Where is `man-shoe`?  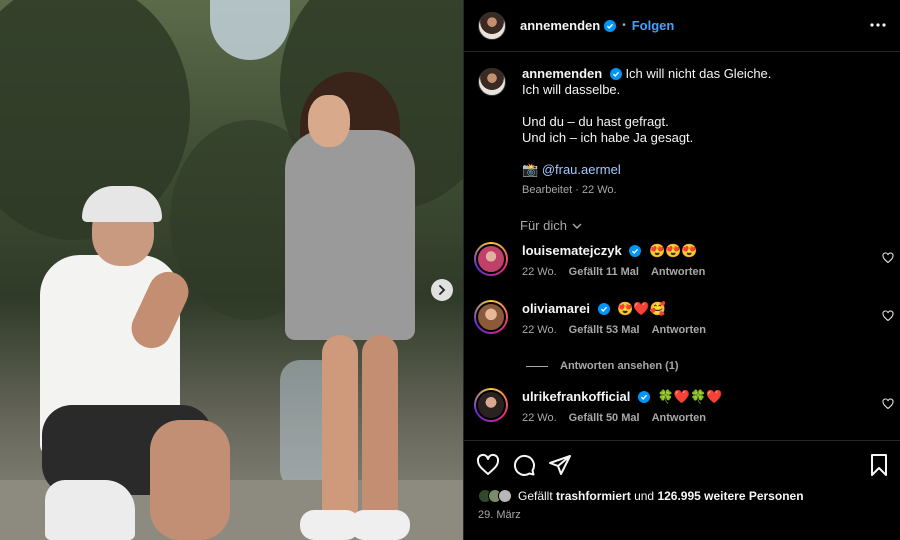 man-shoe is located at coordinates (90, 510).